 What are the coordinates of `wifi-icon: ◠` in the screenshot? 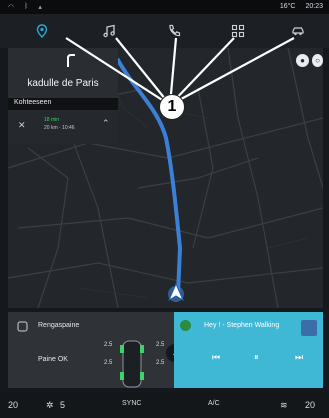 It's located at (11, 7).